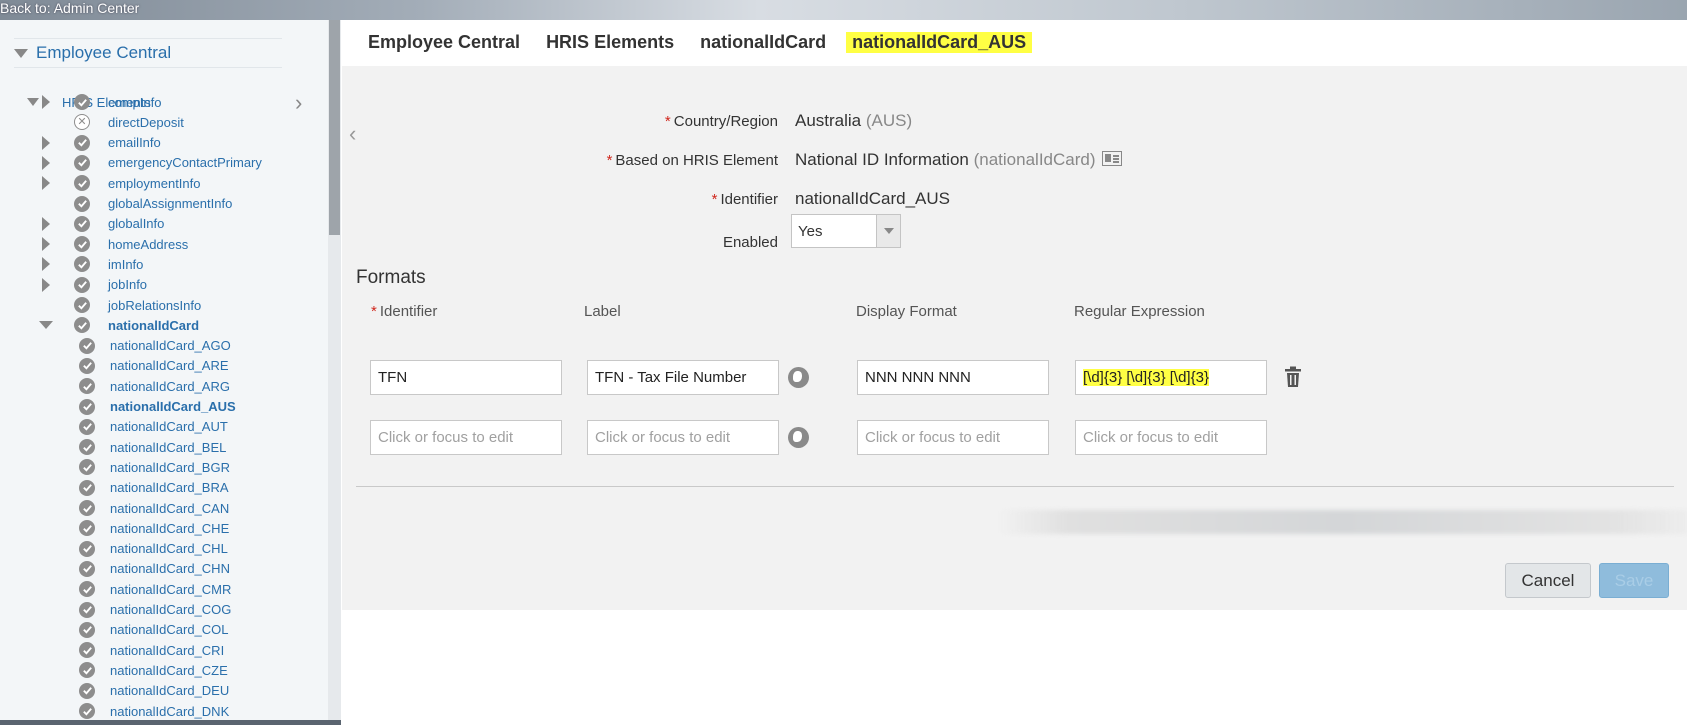 The width and height of the screenshot is (1687, 725). Describe the element at coordinates (160, 244) in the screenshot. I see `tree-item: homeAddress` at that location.